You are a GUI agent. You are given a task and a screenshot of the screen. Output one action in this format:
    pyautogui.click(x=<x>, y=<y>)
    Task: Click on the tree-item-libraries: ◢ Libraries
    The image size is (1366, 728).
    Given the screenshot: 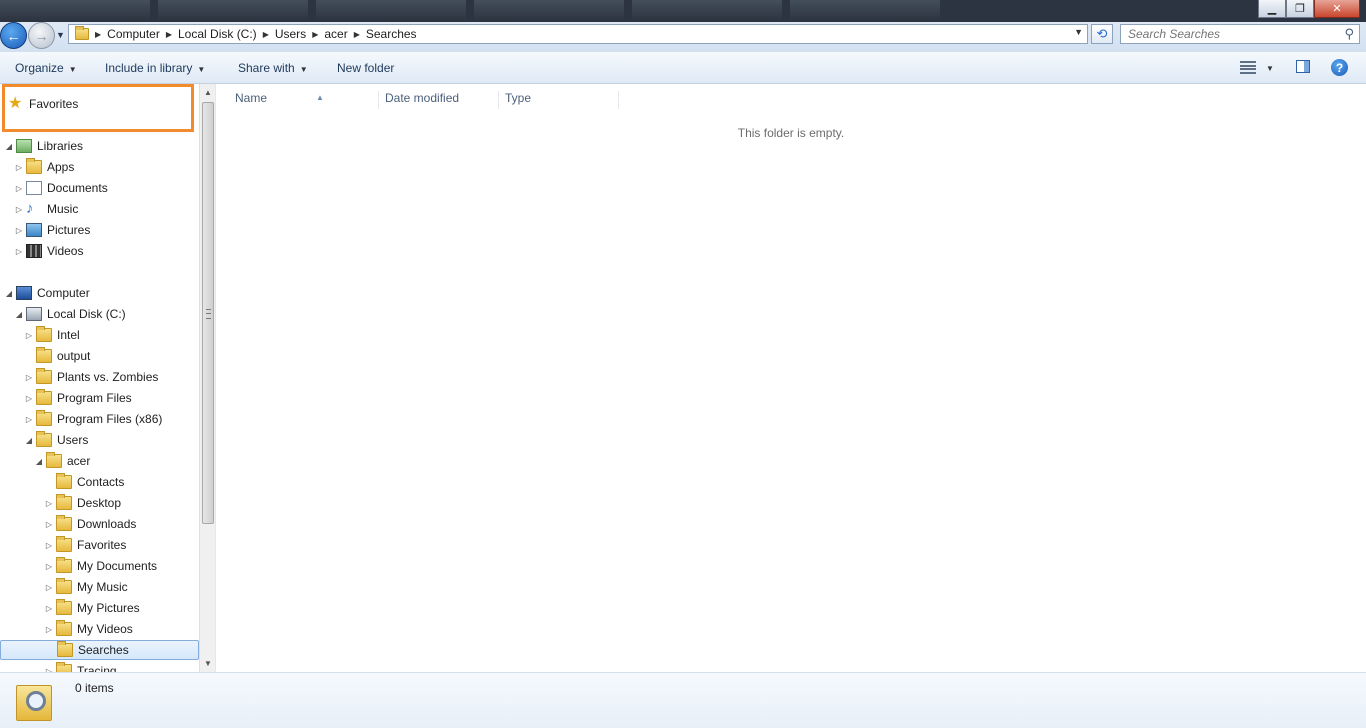 What is the action you would take?
    pyautogui.click(x=43, y=146)
    